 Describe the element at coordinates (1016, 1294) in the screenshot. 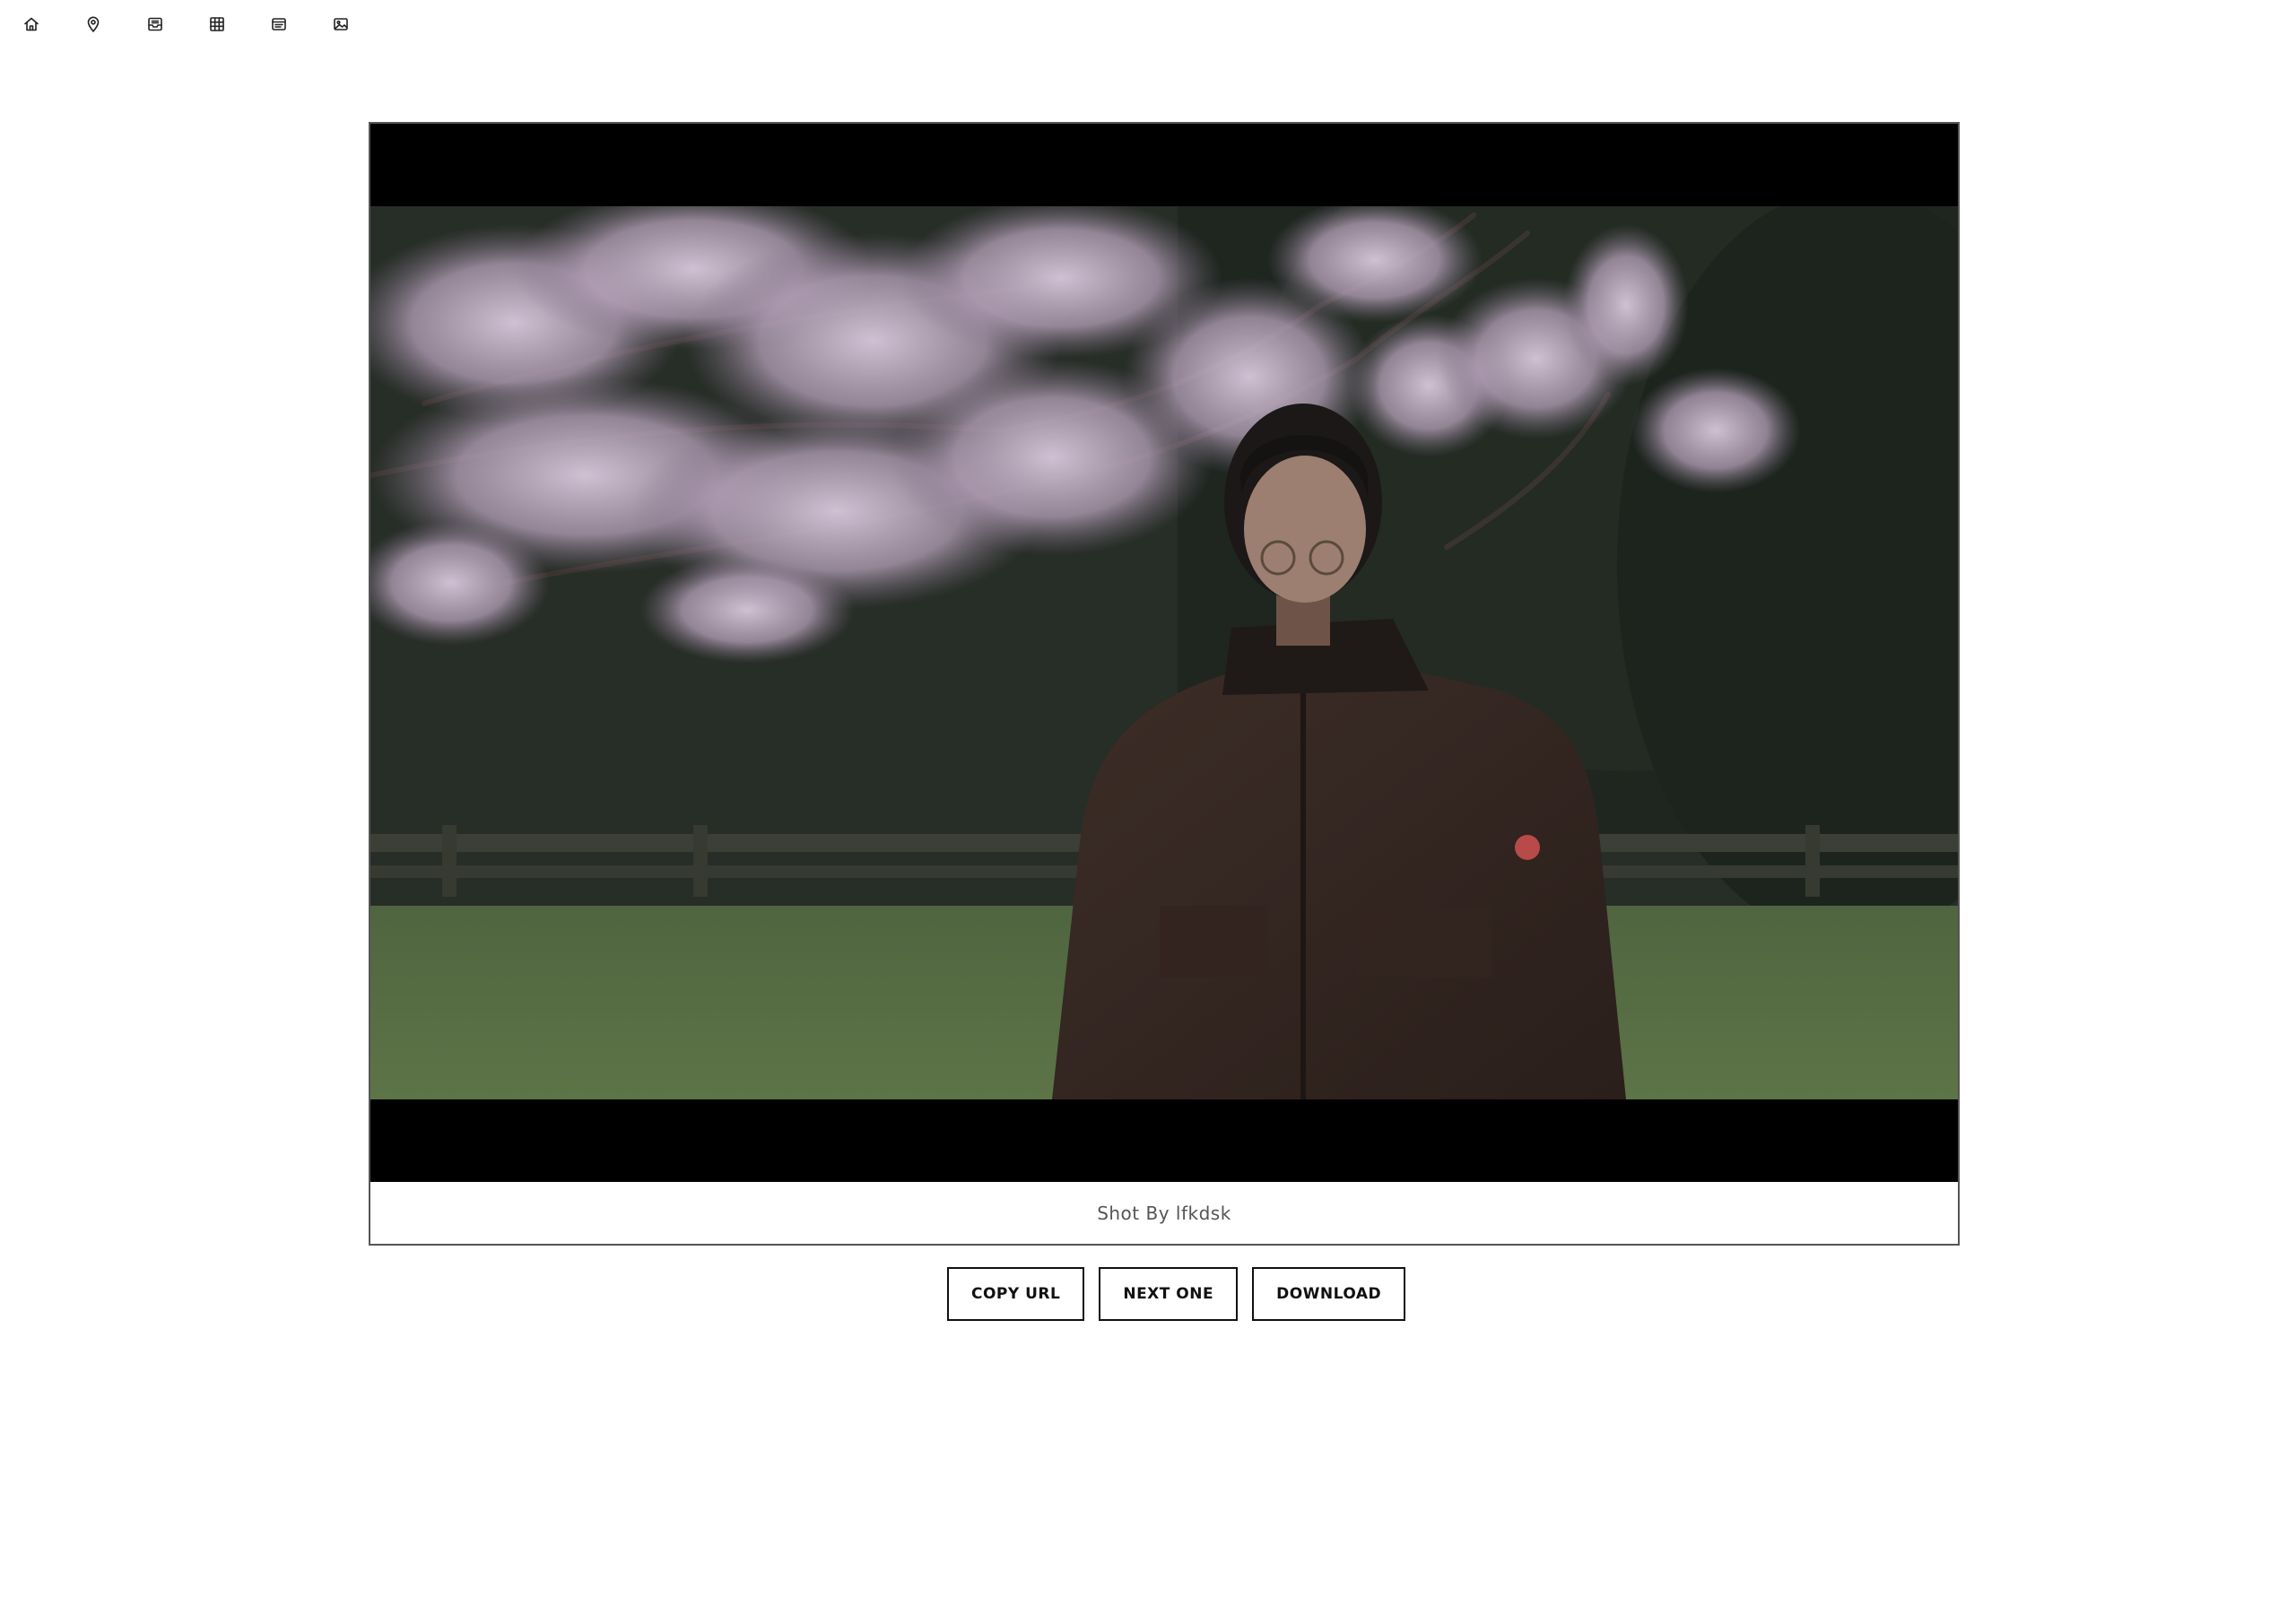

I see `copy-url-button: COPY URL` at that location.